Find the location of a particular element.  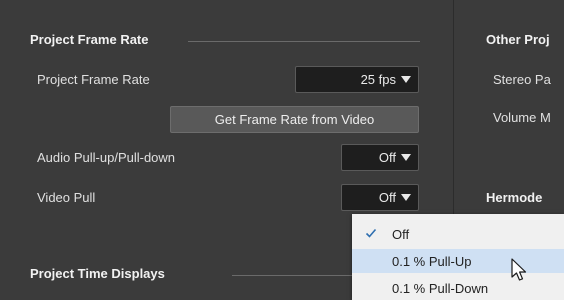

video-pull-value: Off is located at coordinates (387, 197).